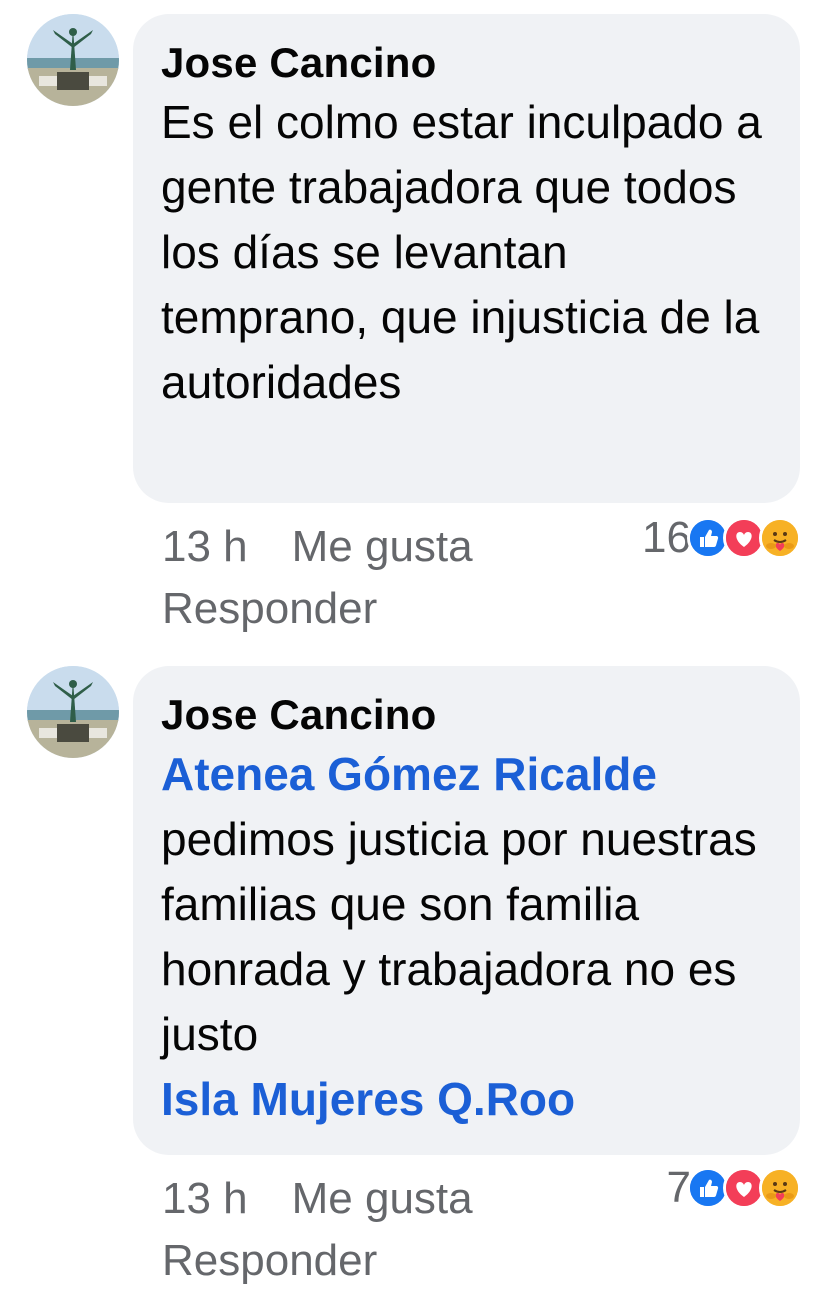  I want to click on reactions-summary: 7, so click(734, 1187).